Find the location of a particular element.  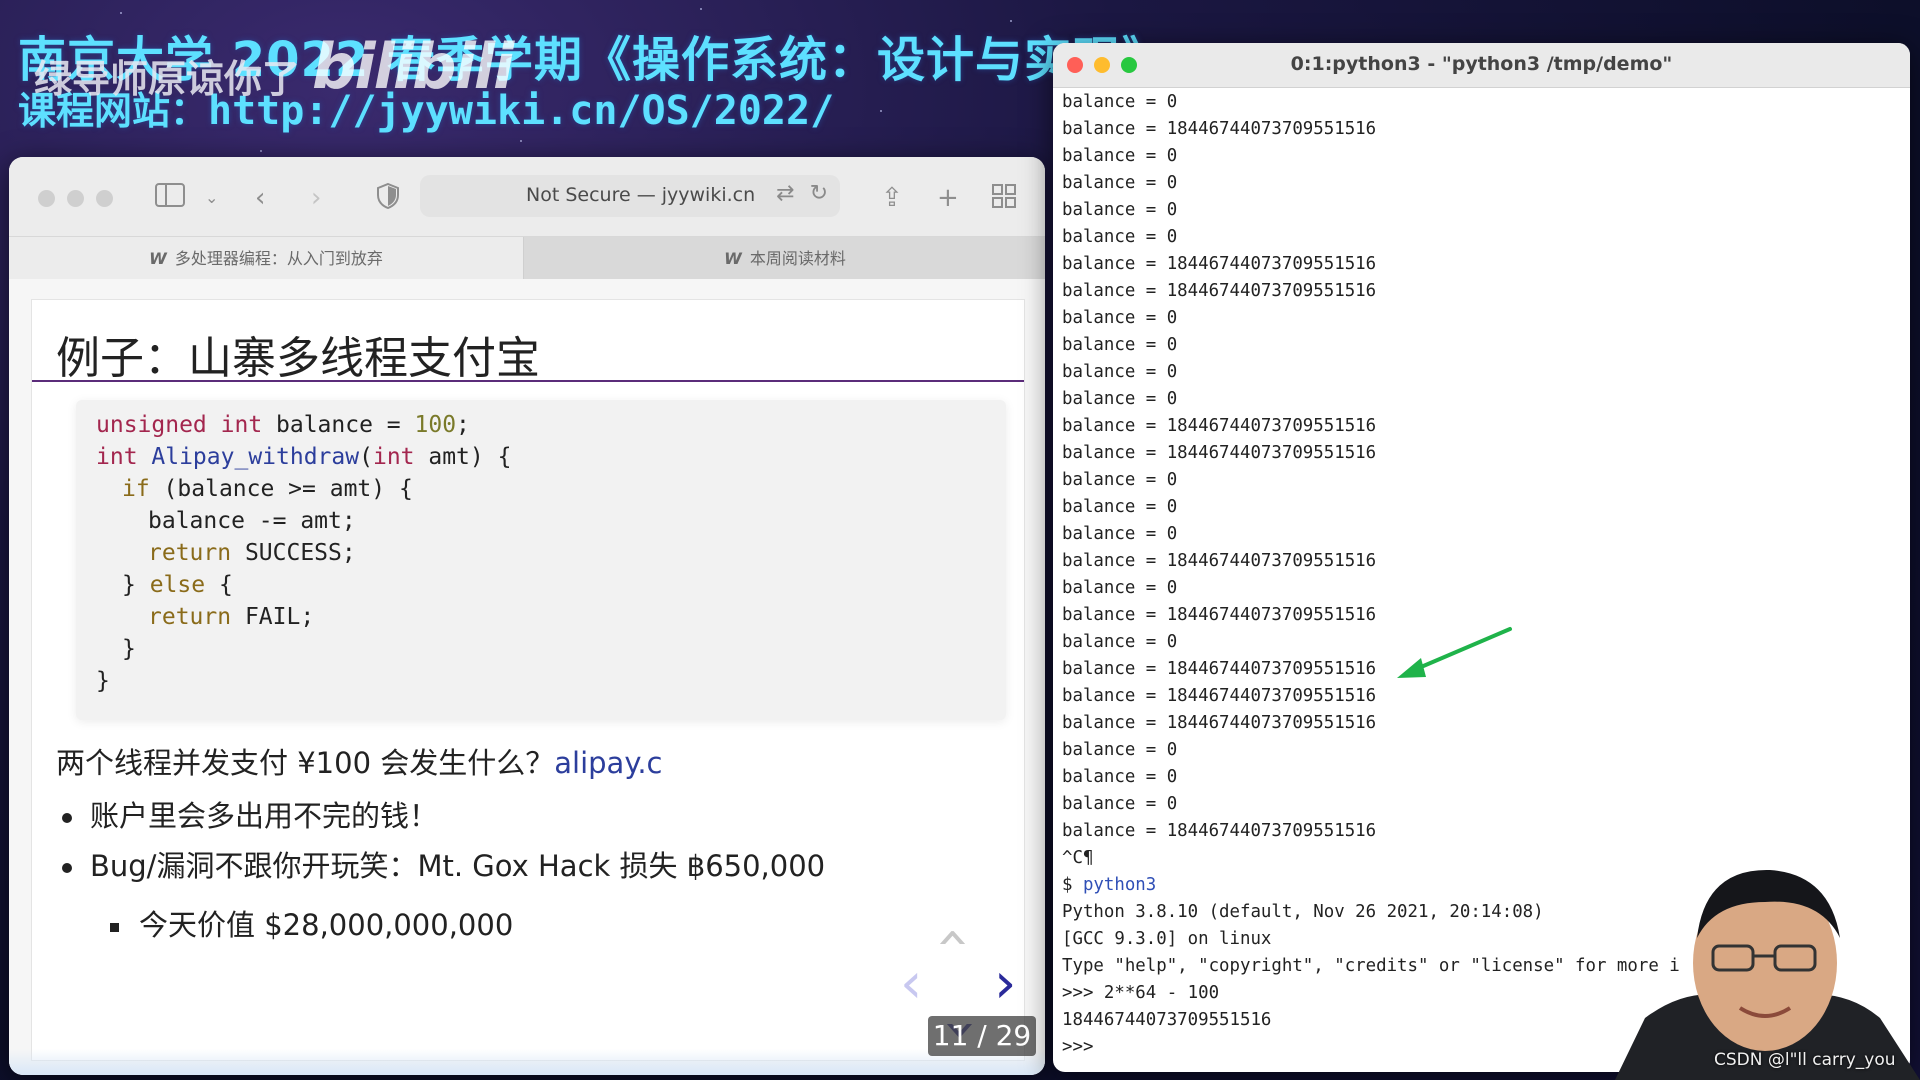

presenter-webcam is located at coordinates (1767, 974).